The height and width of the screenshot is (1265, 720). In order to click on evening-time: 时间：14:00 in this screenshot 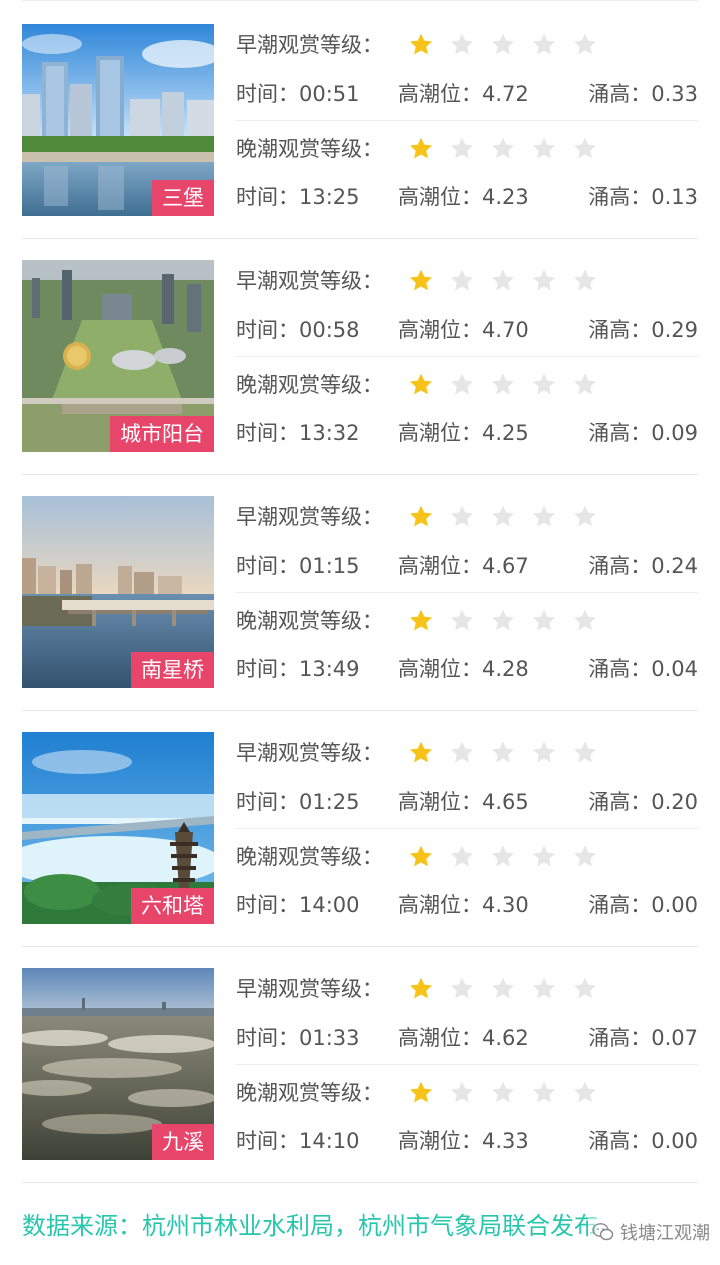, I will do `click(298, 905)`.